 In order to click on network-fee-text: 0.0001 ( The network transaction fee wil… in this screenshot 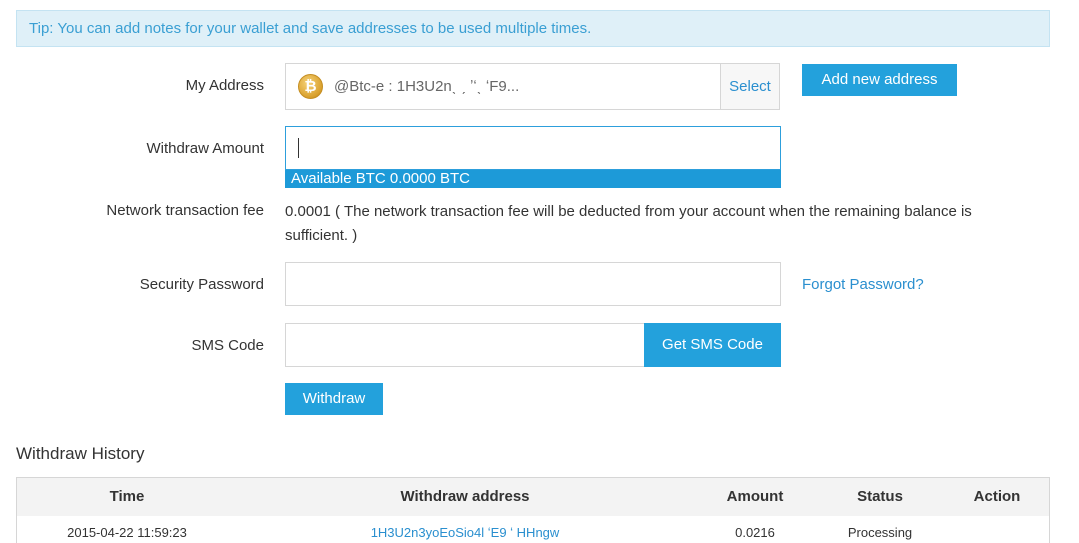, I will do `click(628, 223)`.